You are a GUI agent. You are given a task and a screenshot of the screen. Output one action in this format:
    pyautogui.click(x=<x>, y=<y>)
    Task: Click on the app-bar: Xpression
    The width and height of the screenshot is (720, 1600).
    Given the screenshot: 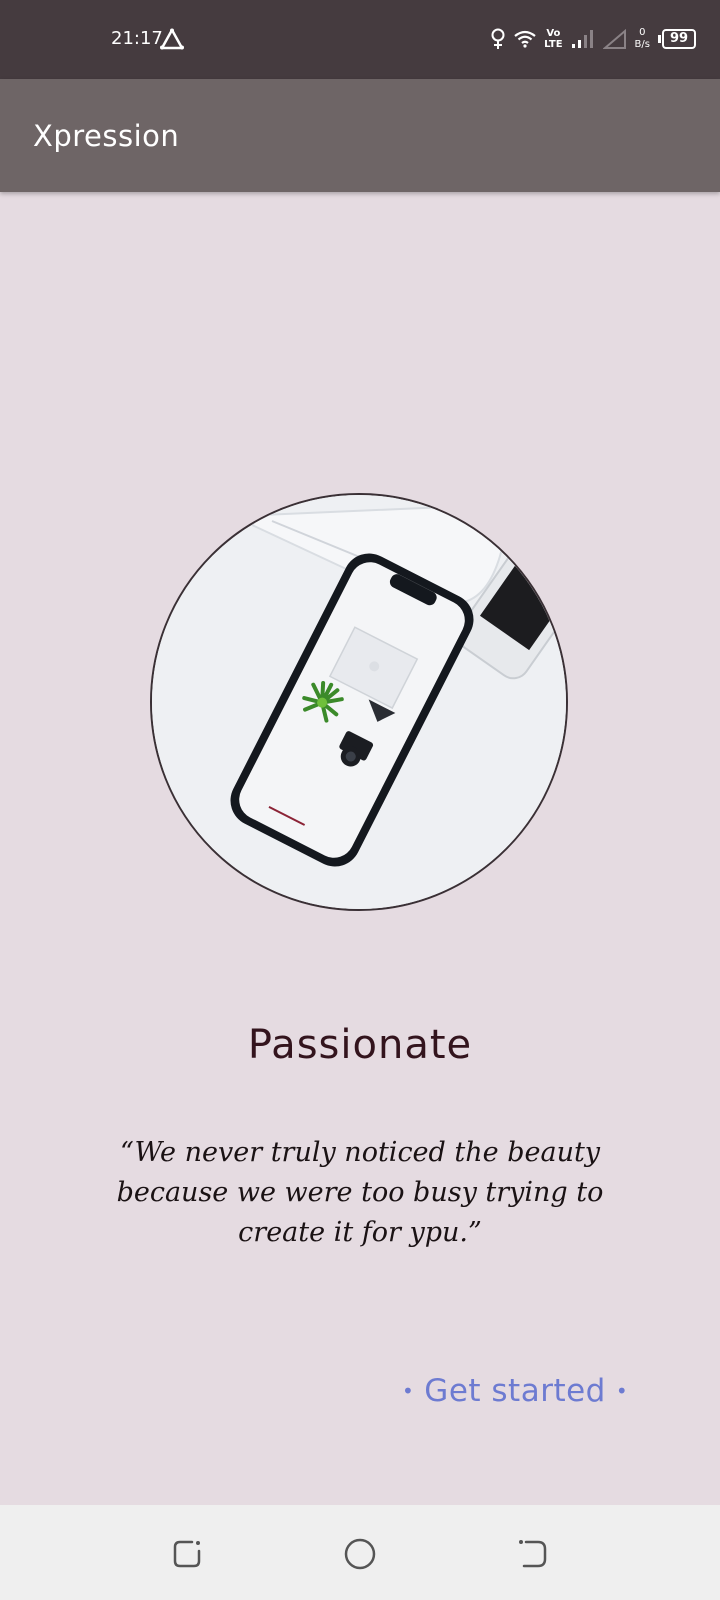 What is the action you would take?
    pyautogui.click(x=360, y=135)
    